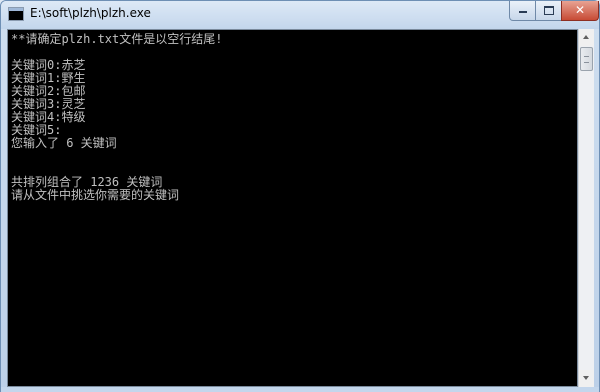 The height and width of the screenshot is (392, 600). I want to click on maximize-icon, so click(548, 10).